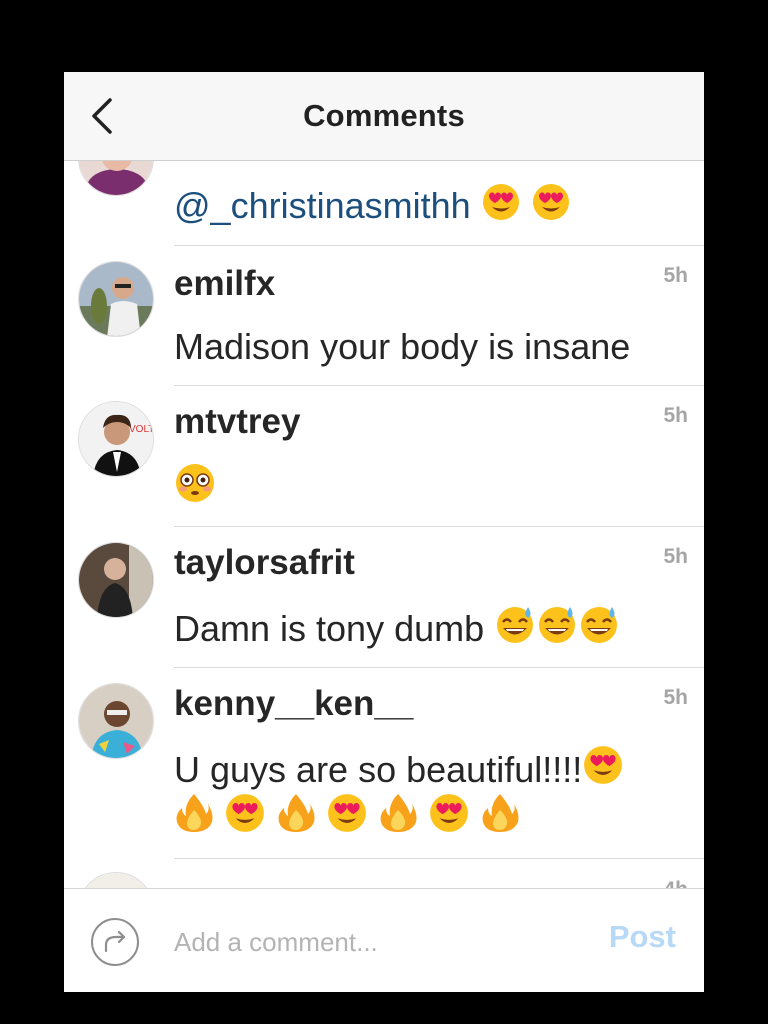 The height and width of the screenshot is (1024, 768). I want to click on comment-item: taylorsafrit 5h Damn is tony dumb, so click(384, 597).